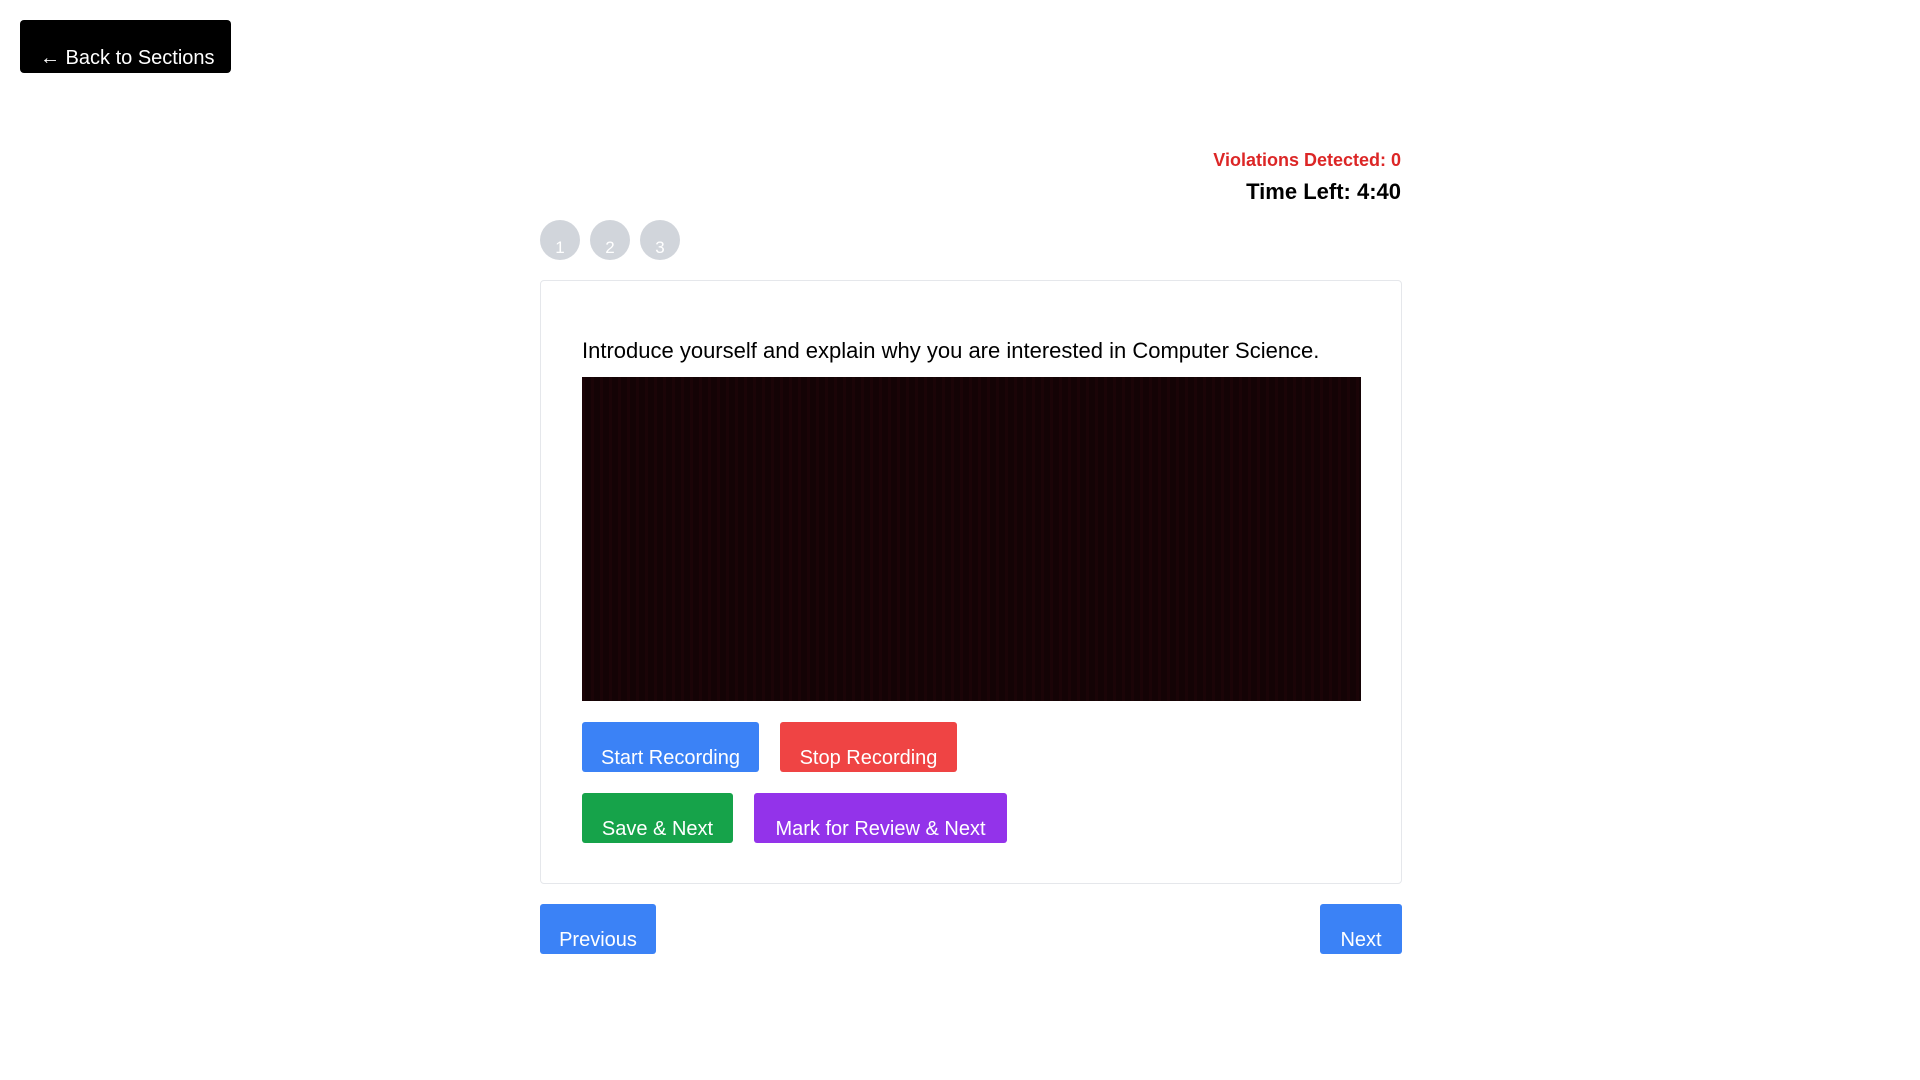 The height and width of the screenshot is (1080, 1920). What do you see at coordinates (670, 747) in the screenshot?
I see `start-recording-button: Start Recording` at bounding box center [670, 747].